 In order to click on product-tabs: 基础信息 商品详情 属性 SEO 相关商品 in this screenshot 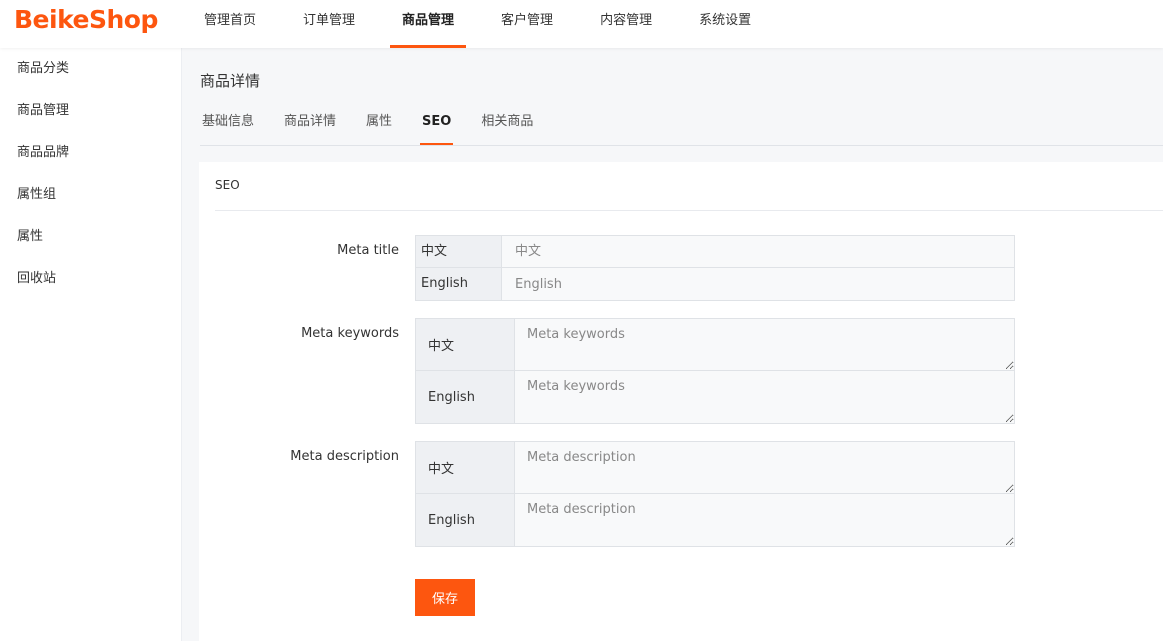, I will do `click(681, 127)`.